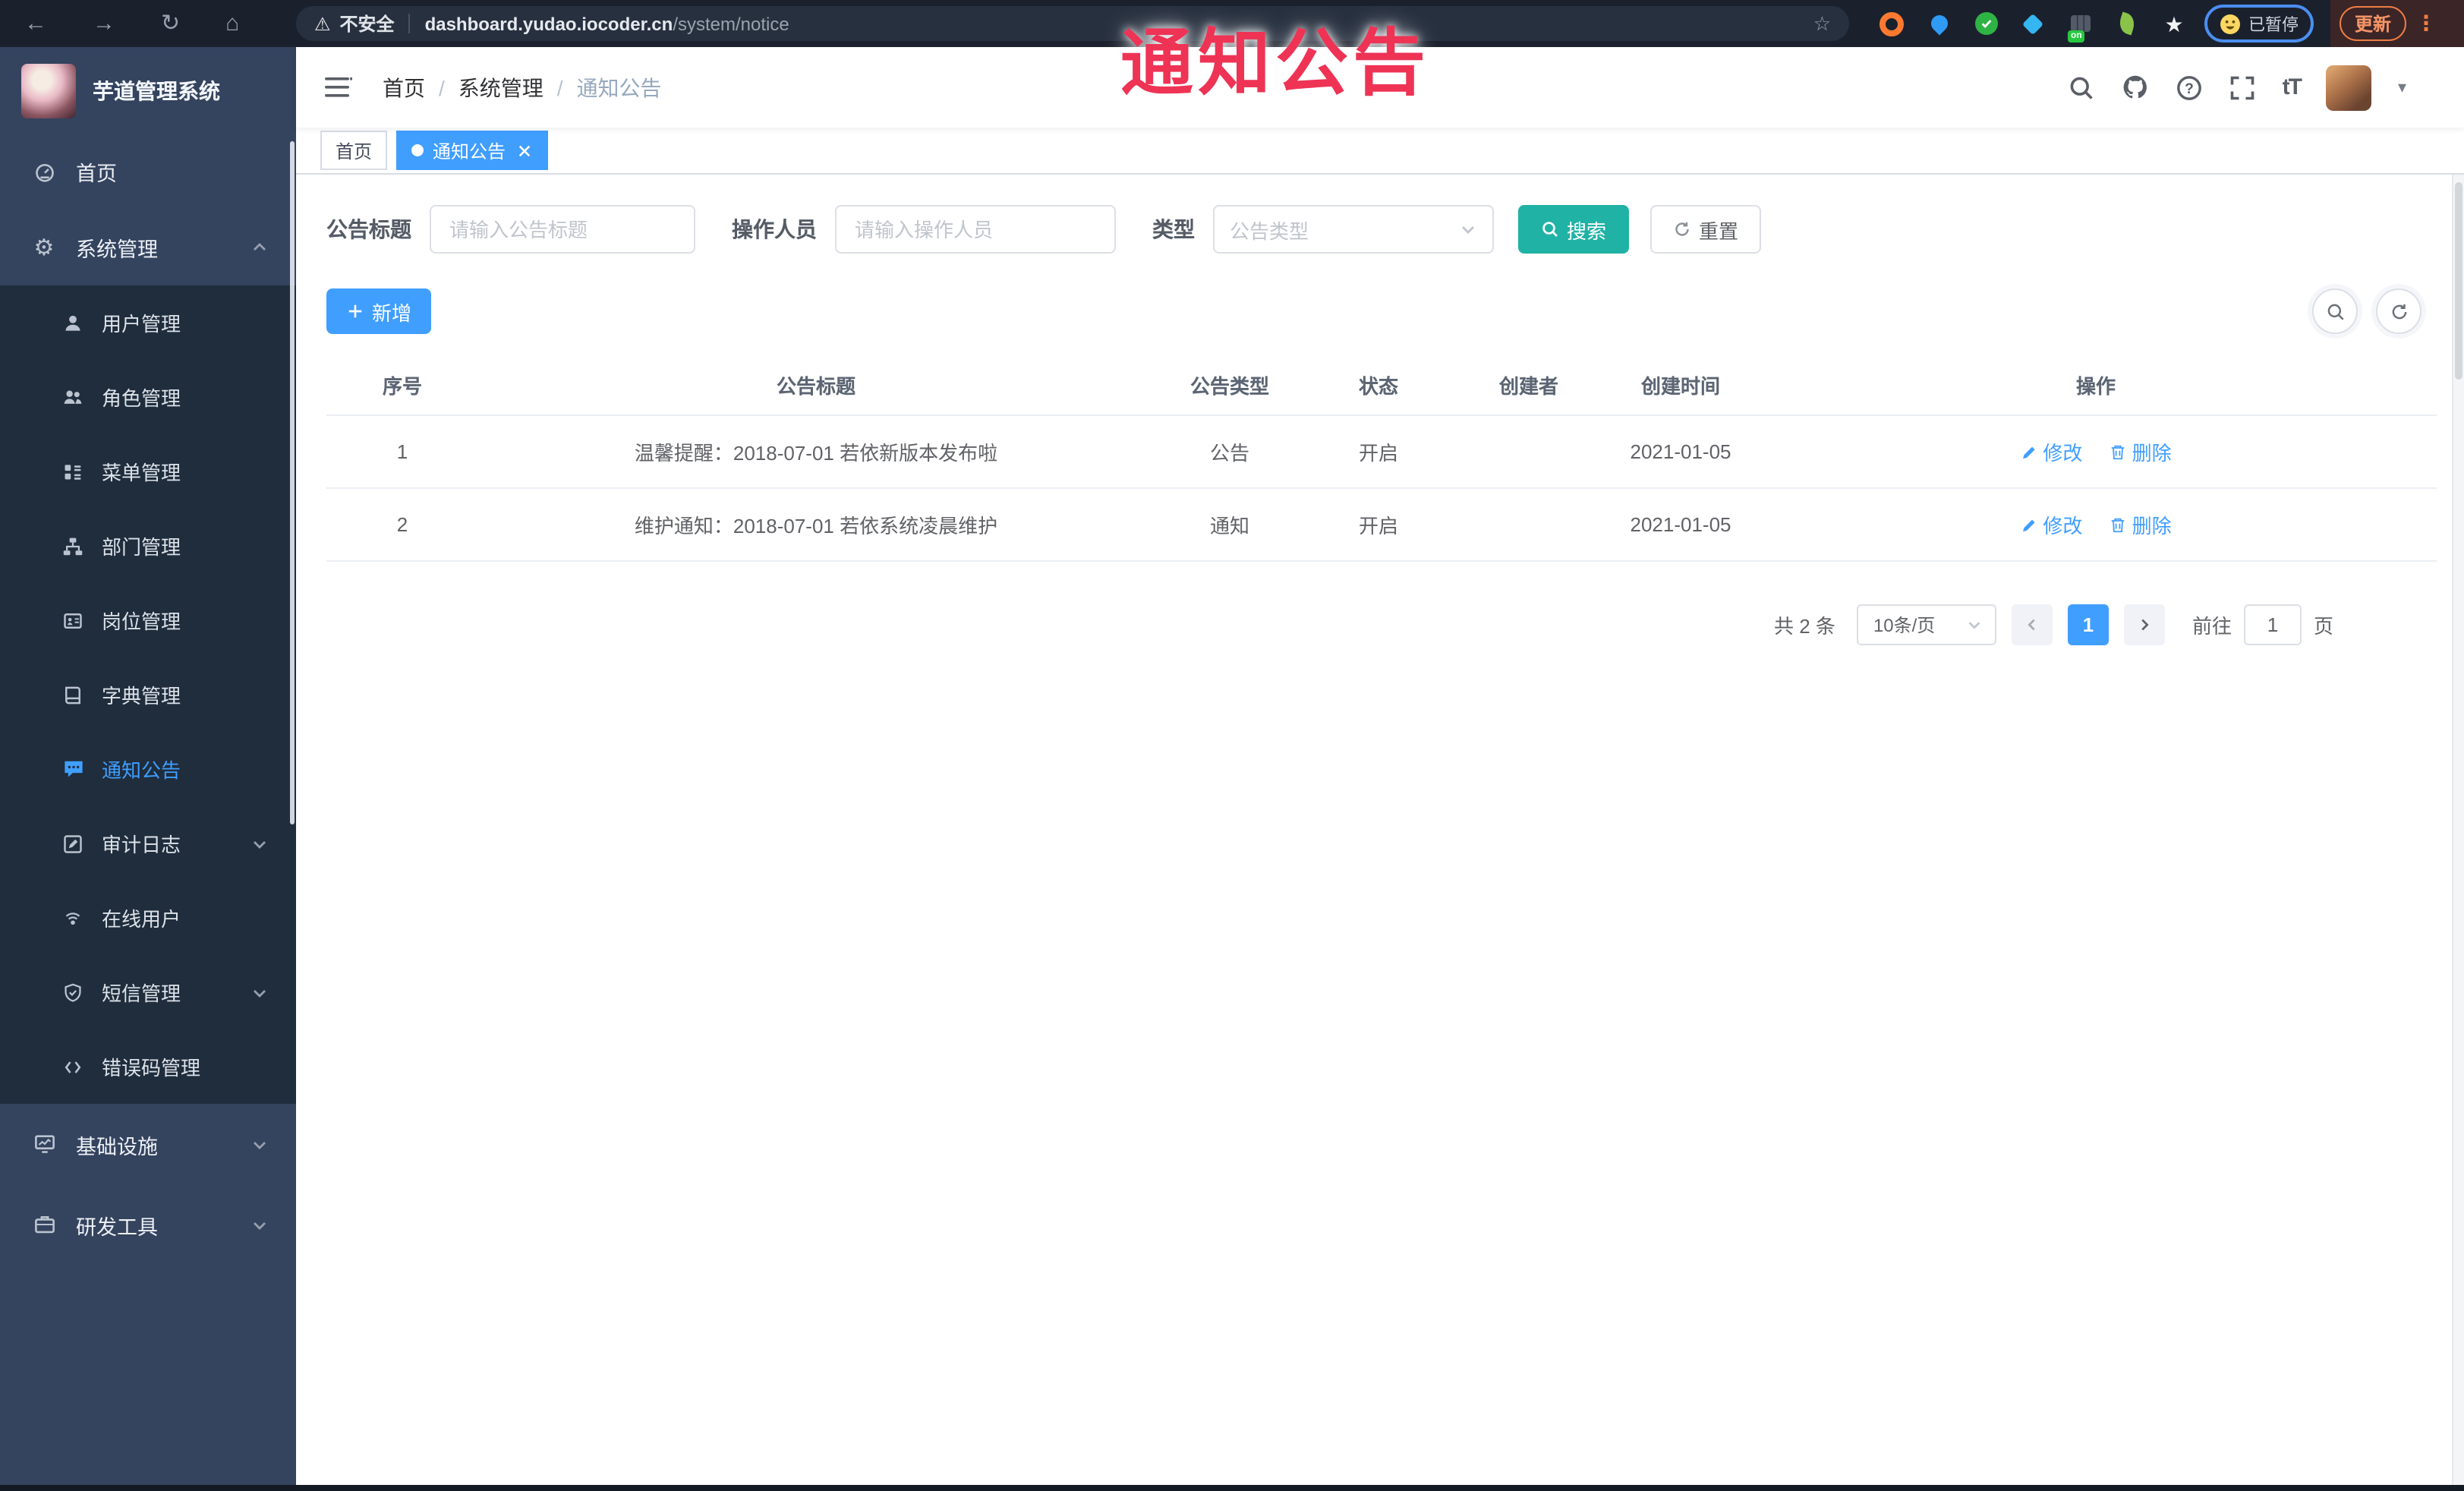 This screenshot has width=2464, height=1491. What do you see at coordinates (2144, 624) in the screenshot?
I see `next-page-button` at bounding box center [2144, 624].